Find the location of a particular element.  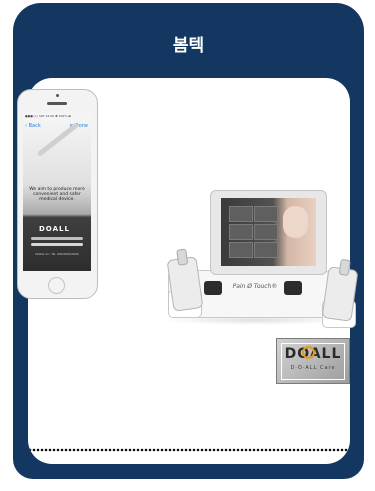

speaker-grill-left is located at coordinates (213, 288).